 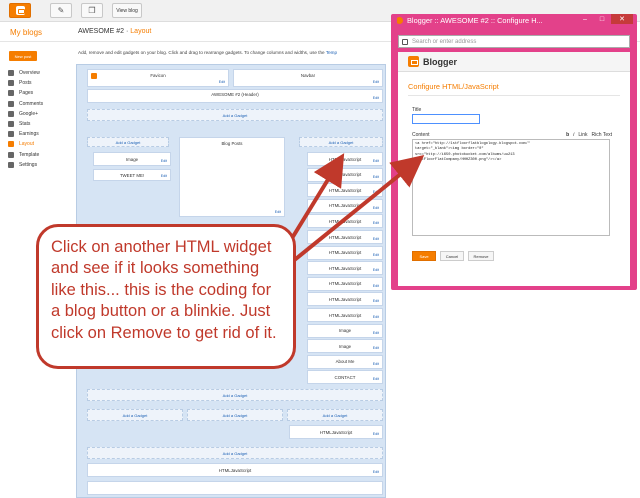 What do you see at coordinates (141, 31) in the screenshot?
I see `section-name: Layout` at bounding box center [141, 31].